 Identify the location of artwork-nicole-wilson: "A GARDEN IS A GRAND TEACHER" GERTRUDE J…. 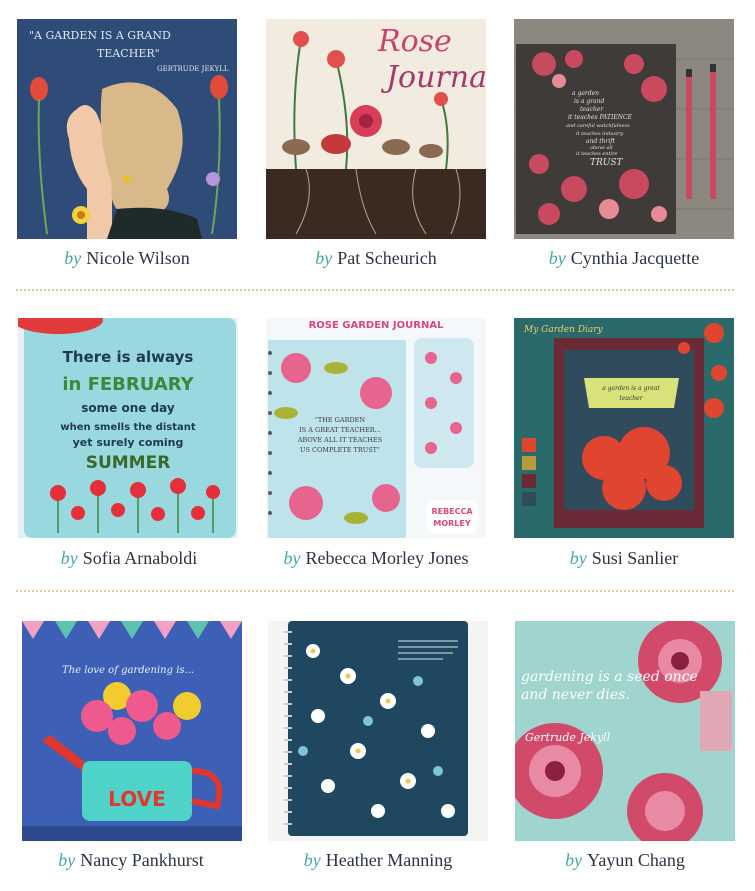
(127, 129).